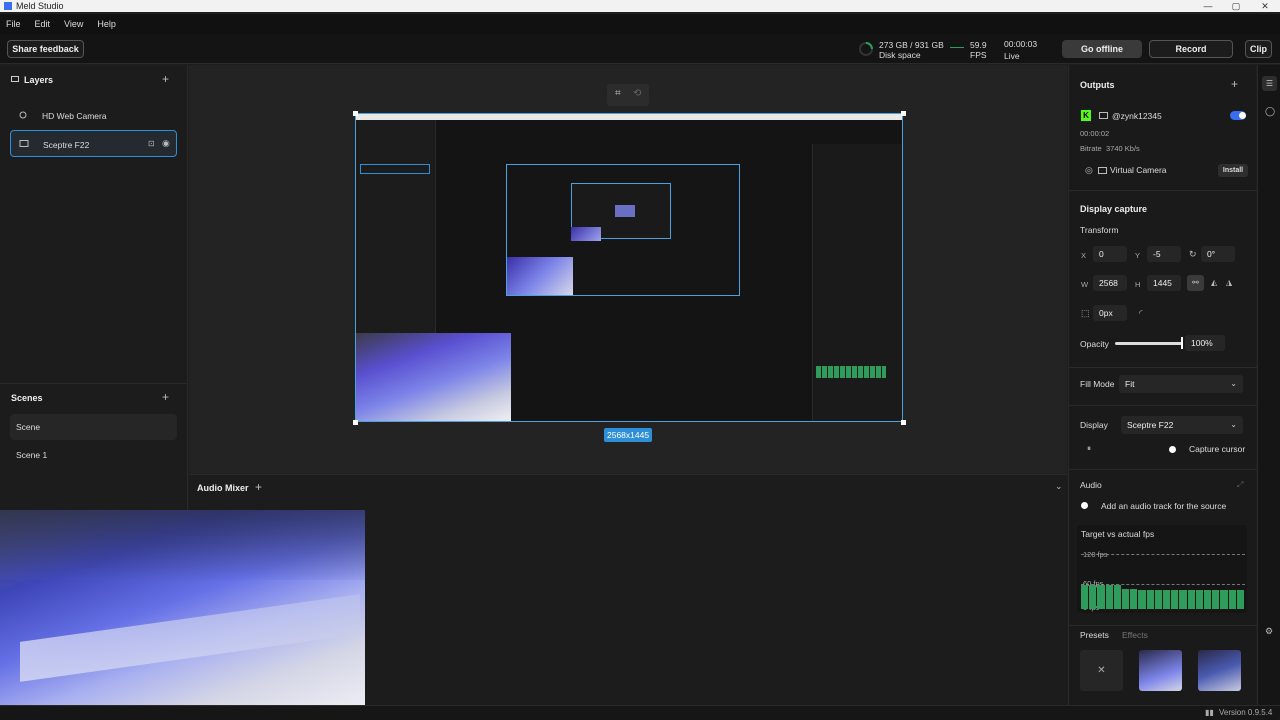 The width and height of the screenshot is (1280, 720). What do you see at coordinates (165, 79) in the screenshot?
I see `add-layer-icon: +` at bounding box center [165, 79].